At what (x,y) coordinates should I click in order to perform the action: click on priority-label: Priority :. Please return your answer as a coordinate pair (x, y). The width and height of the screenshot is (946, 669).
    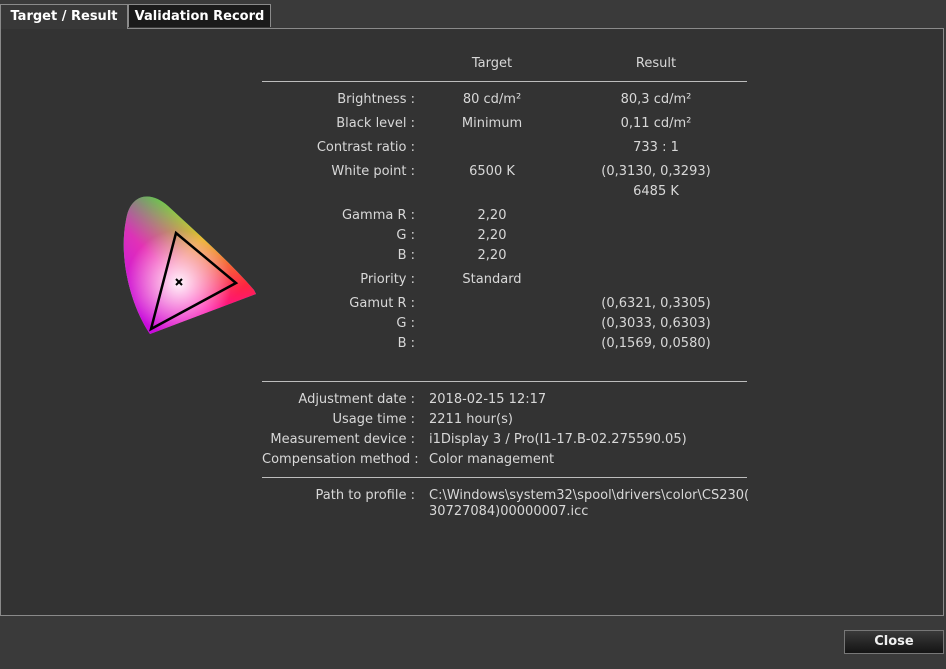
    Looking at the image, I should click on (387, 279).